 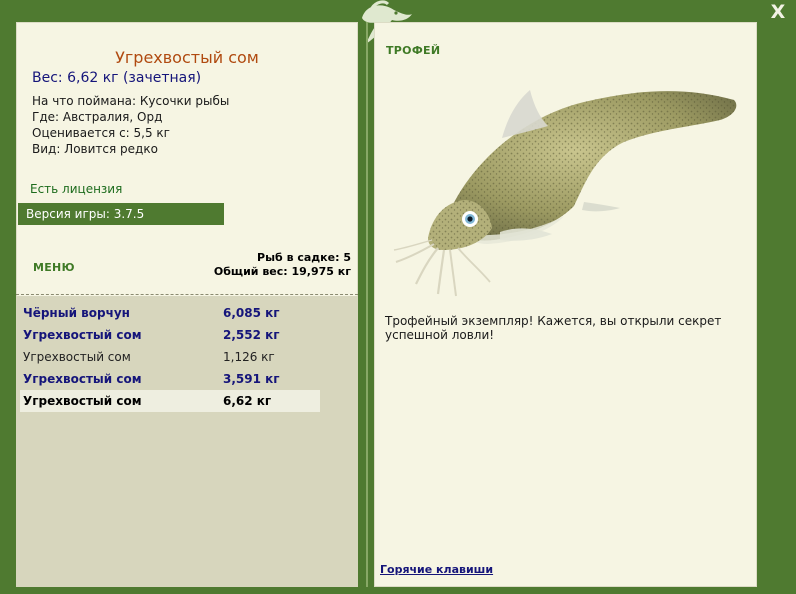 I want to click on license-status: Есть лицензия, so click(x=76, y=189).